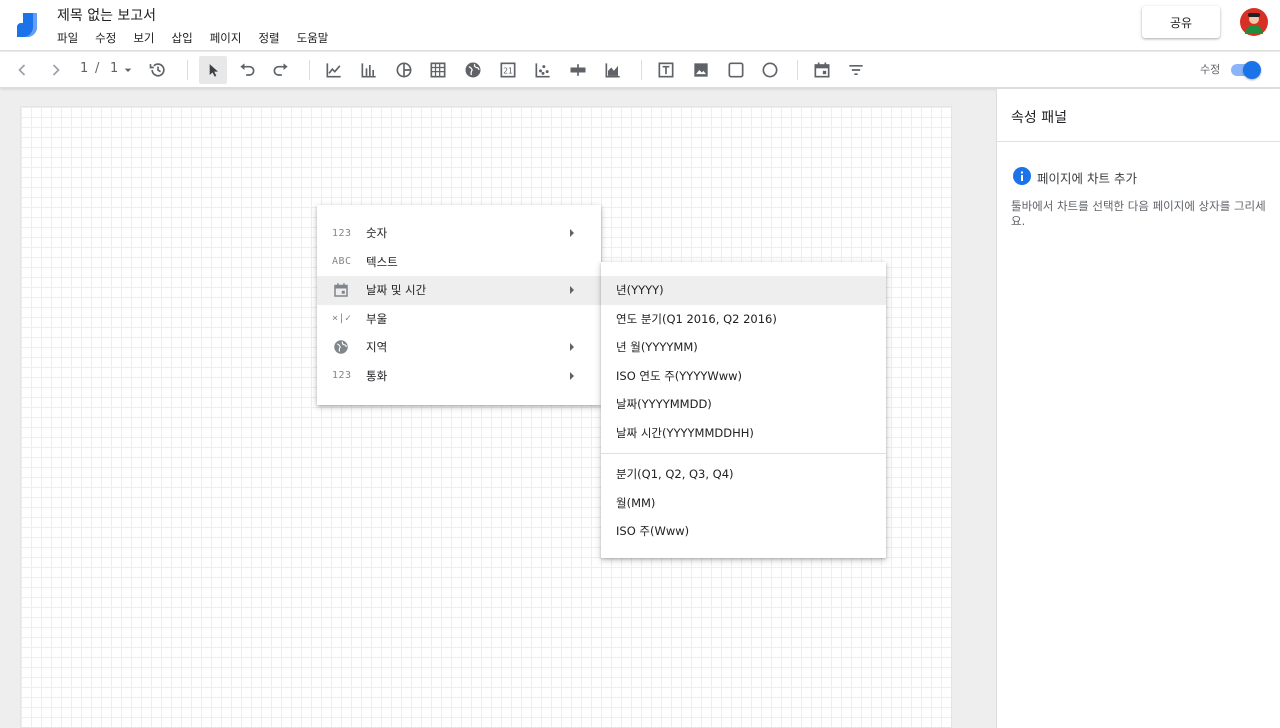 The image size is (1280, 728). Describe the element at coordinates (201, 38) in the screenshot. I see `menu-bar: 파일 수정 보기 삽입 페이지 정렬 도움말` at that location.